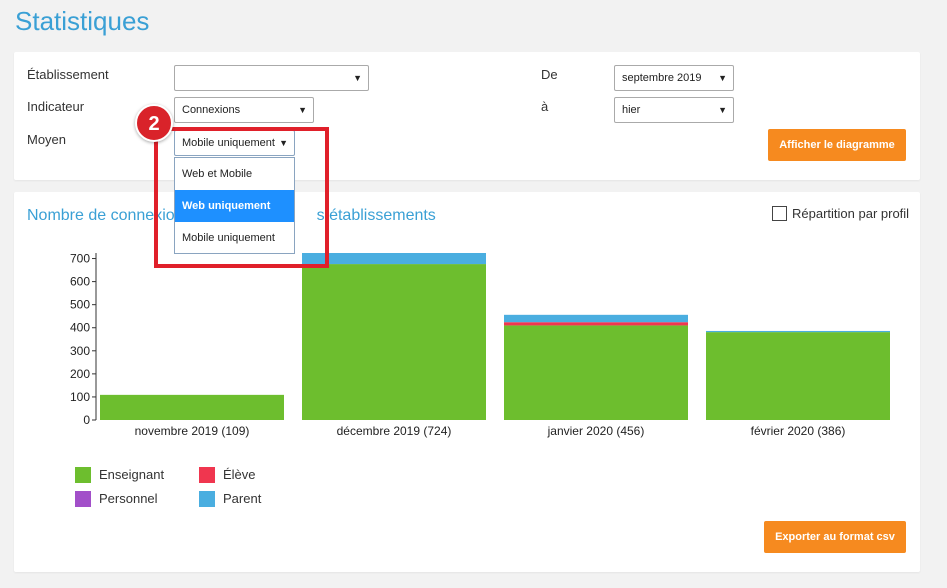 Image resolution: width=947 pixels, height=588 pixels. I want to click on y-tick-label: 300, so click(80, 351).